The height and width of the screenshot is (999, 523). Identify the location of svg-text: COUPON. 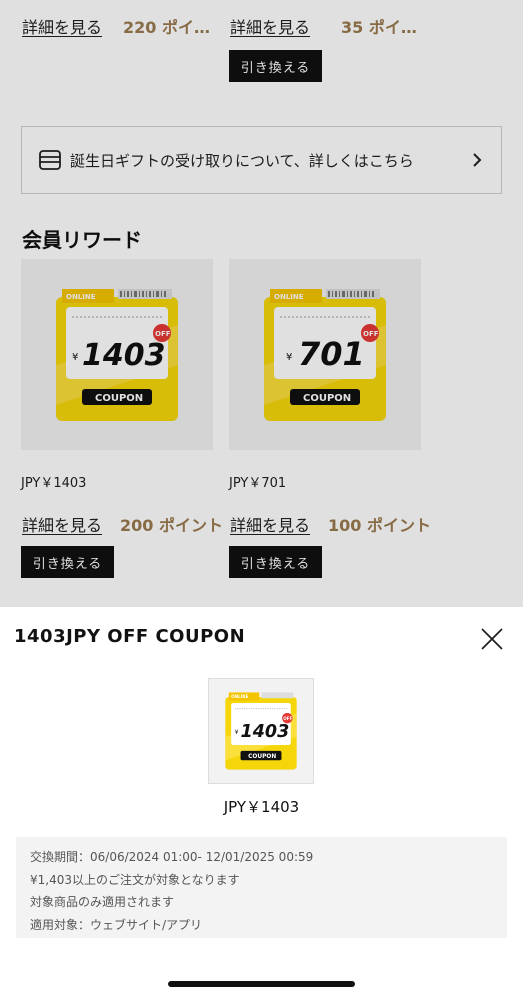
(262, 757).